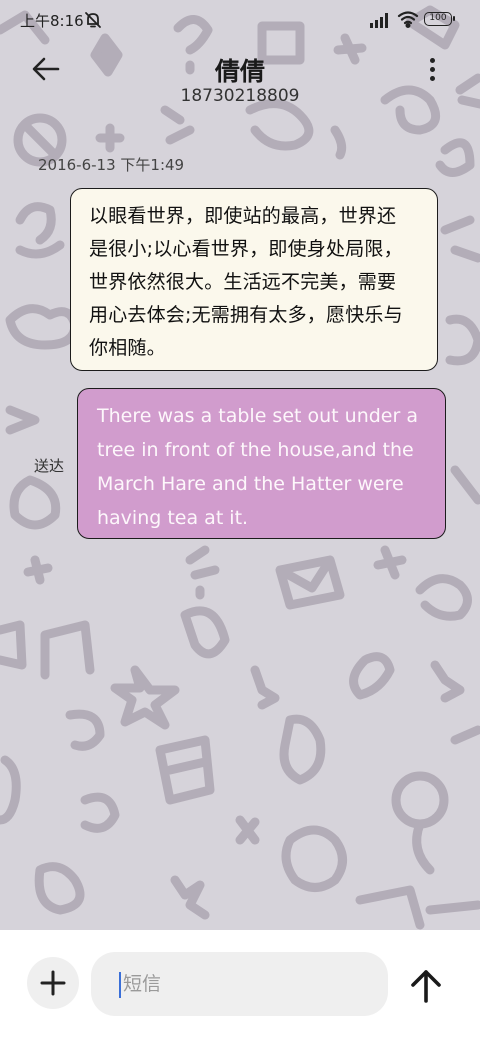 This screenshot has width=480, height=1040. Describe the element at coordinates (255, 450) in the screenshot. I see `message-line: tree in front of the house,and the` at that location.